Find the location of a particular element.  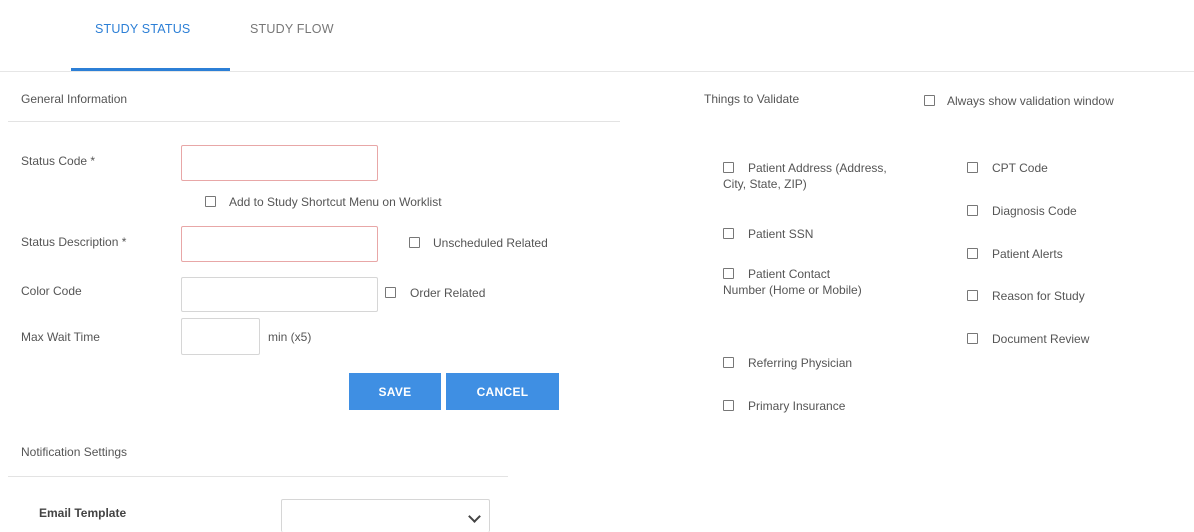

order-related-label: Order Related is located at coordinates (448, 293).